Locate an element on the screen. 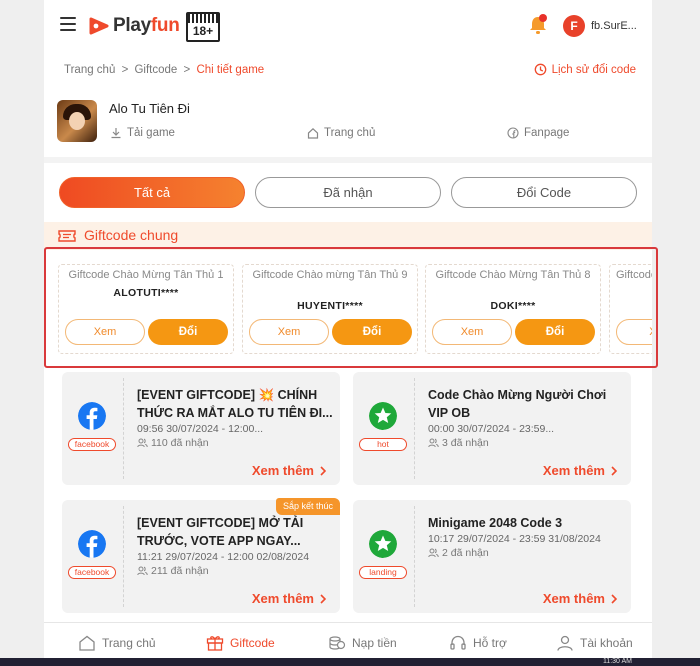 This screenshot has height=666, width=700. download-game-label: Tải game is located at coordinates (151, 133).